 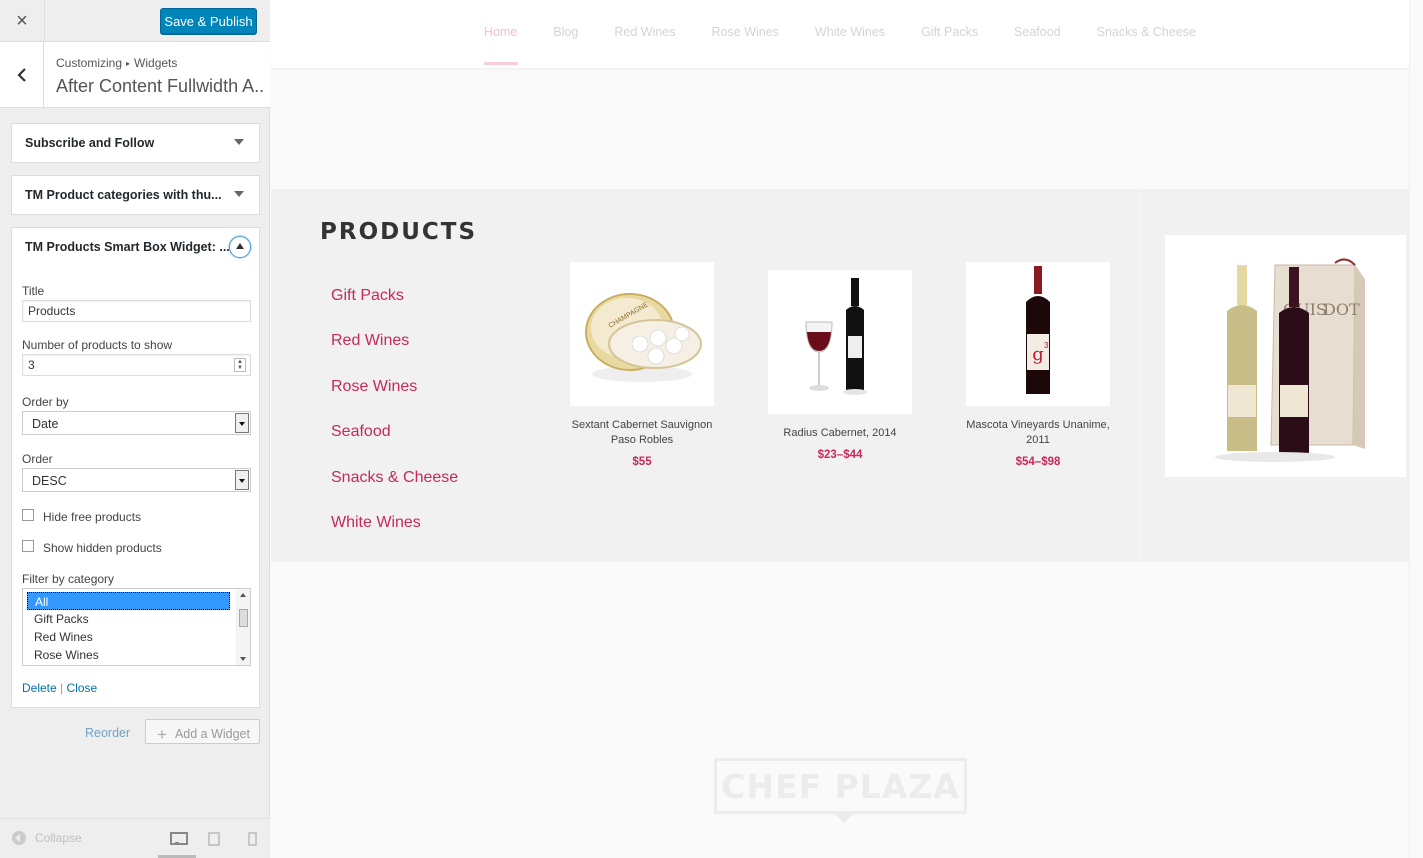 What do you see at coordinates (214, 839) in the screenshot?
I see `tablet-icon` at bounding box center [214, 839].